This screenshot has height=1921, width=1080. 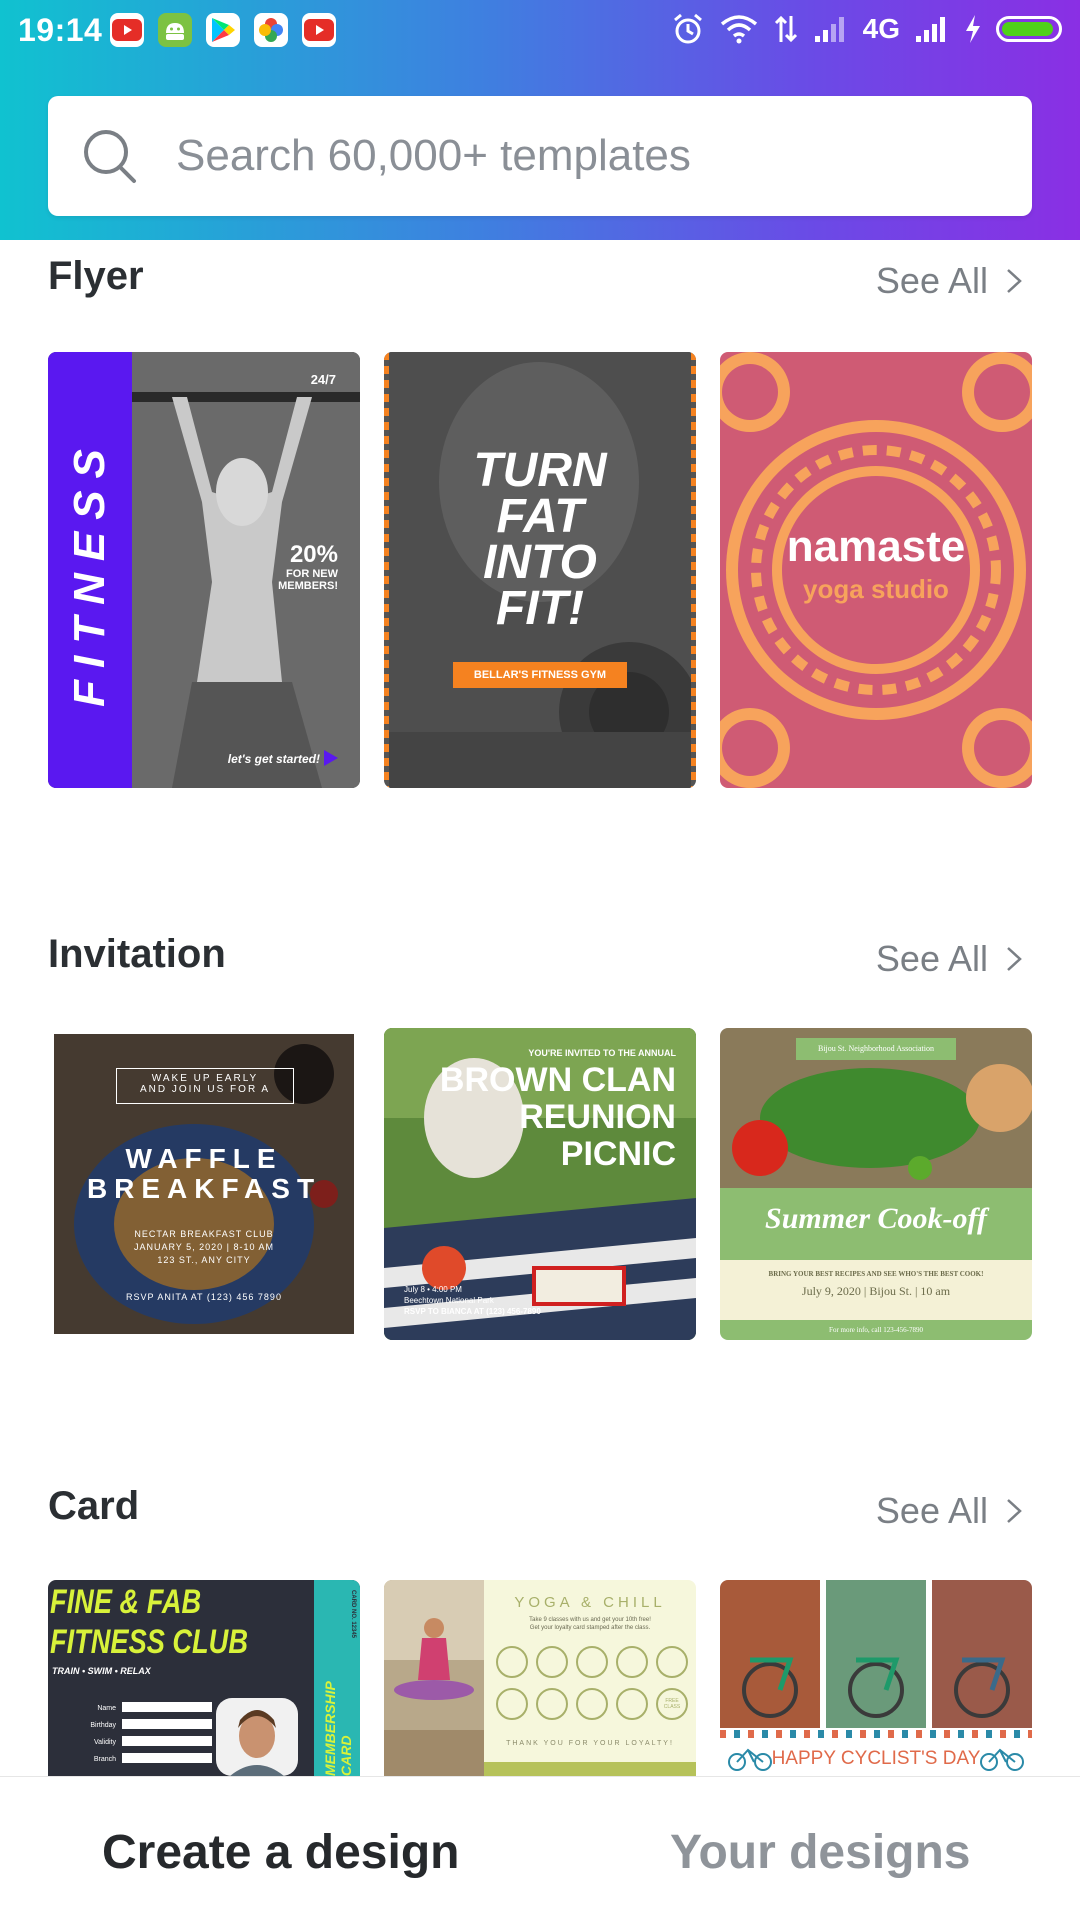 I want to click on card-side-label: MEMBERSHIP CARD, so click(x=338, y=1728).